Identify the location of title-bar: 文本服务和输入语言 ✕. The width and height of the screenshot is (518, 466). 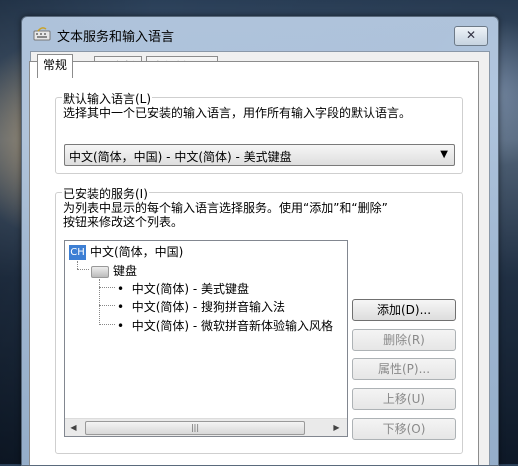
(260, 34).